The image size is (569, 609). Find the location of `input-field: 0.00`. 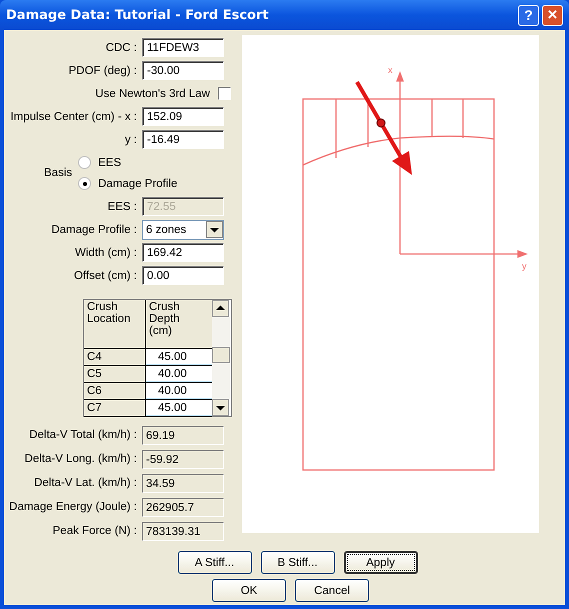

input-field: 0.00 is located at coordinates (183, 275).